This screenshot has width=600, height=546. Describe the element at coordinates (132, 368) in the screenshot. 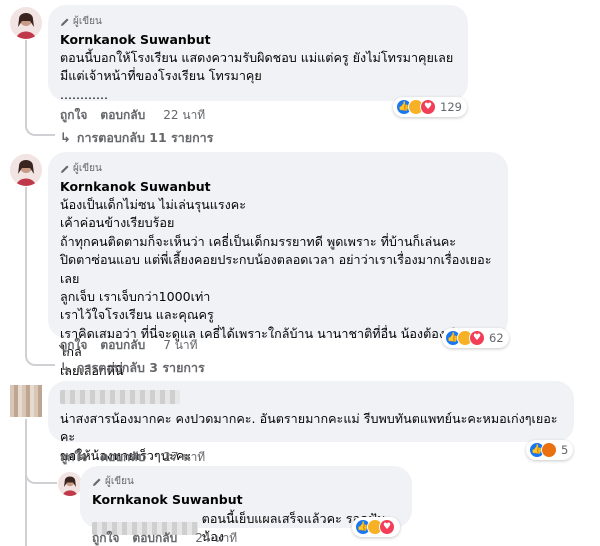

I see `view-replies-link: ↳ การตอบกลับ 3 รายการ` at that location.